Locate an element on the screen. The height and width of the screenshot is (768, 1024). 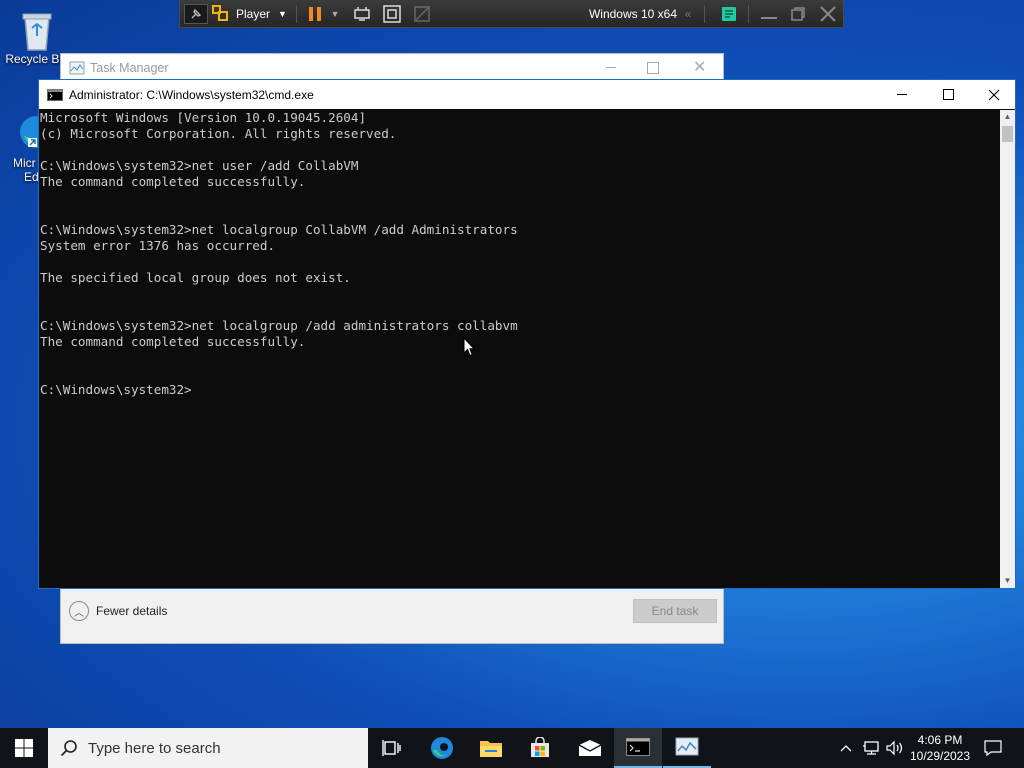
network-icon is located at coordinates (871, 748).